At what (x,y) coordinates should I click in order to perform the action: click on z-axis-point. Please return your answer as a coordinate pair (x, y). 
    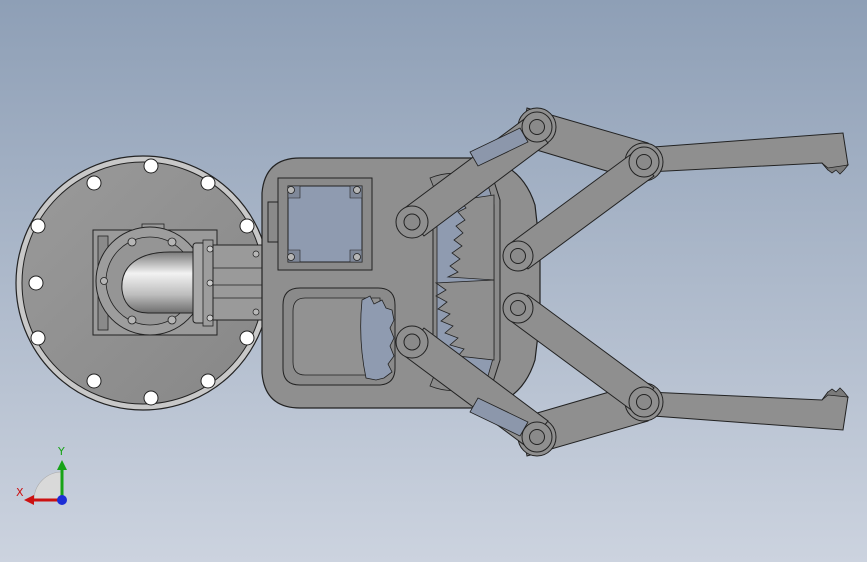
    Looking at the image, I should click on (62, 500).